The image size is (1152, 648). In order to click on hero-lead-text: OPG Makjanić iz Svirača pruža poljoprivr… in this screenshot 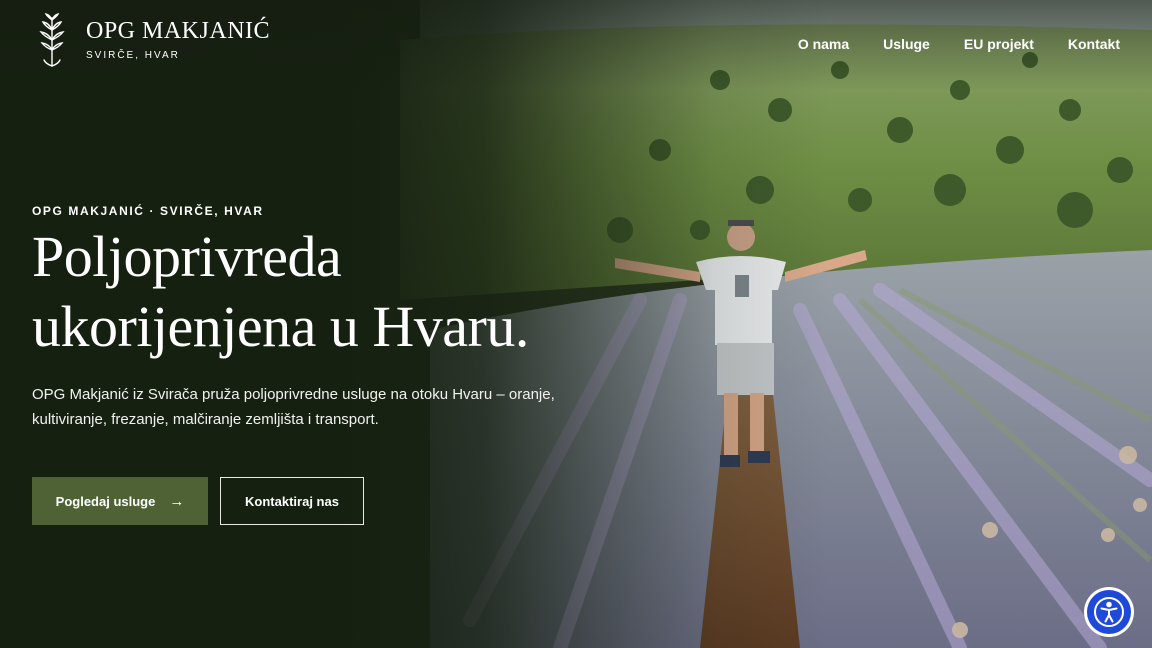, I will do `click(293, 407)`.